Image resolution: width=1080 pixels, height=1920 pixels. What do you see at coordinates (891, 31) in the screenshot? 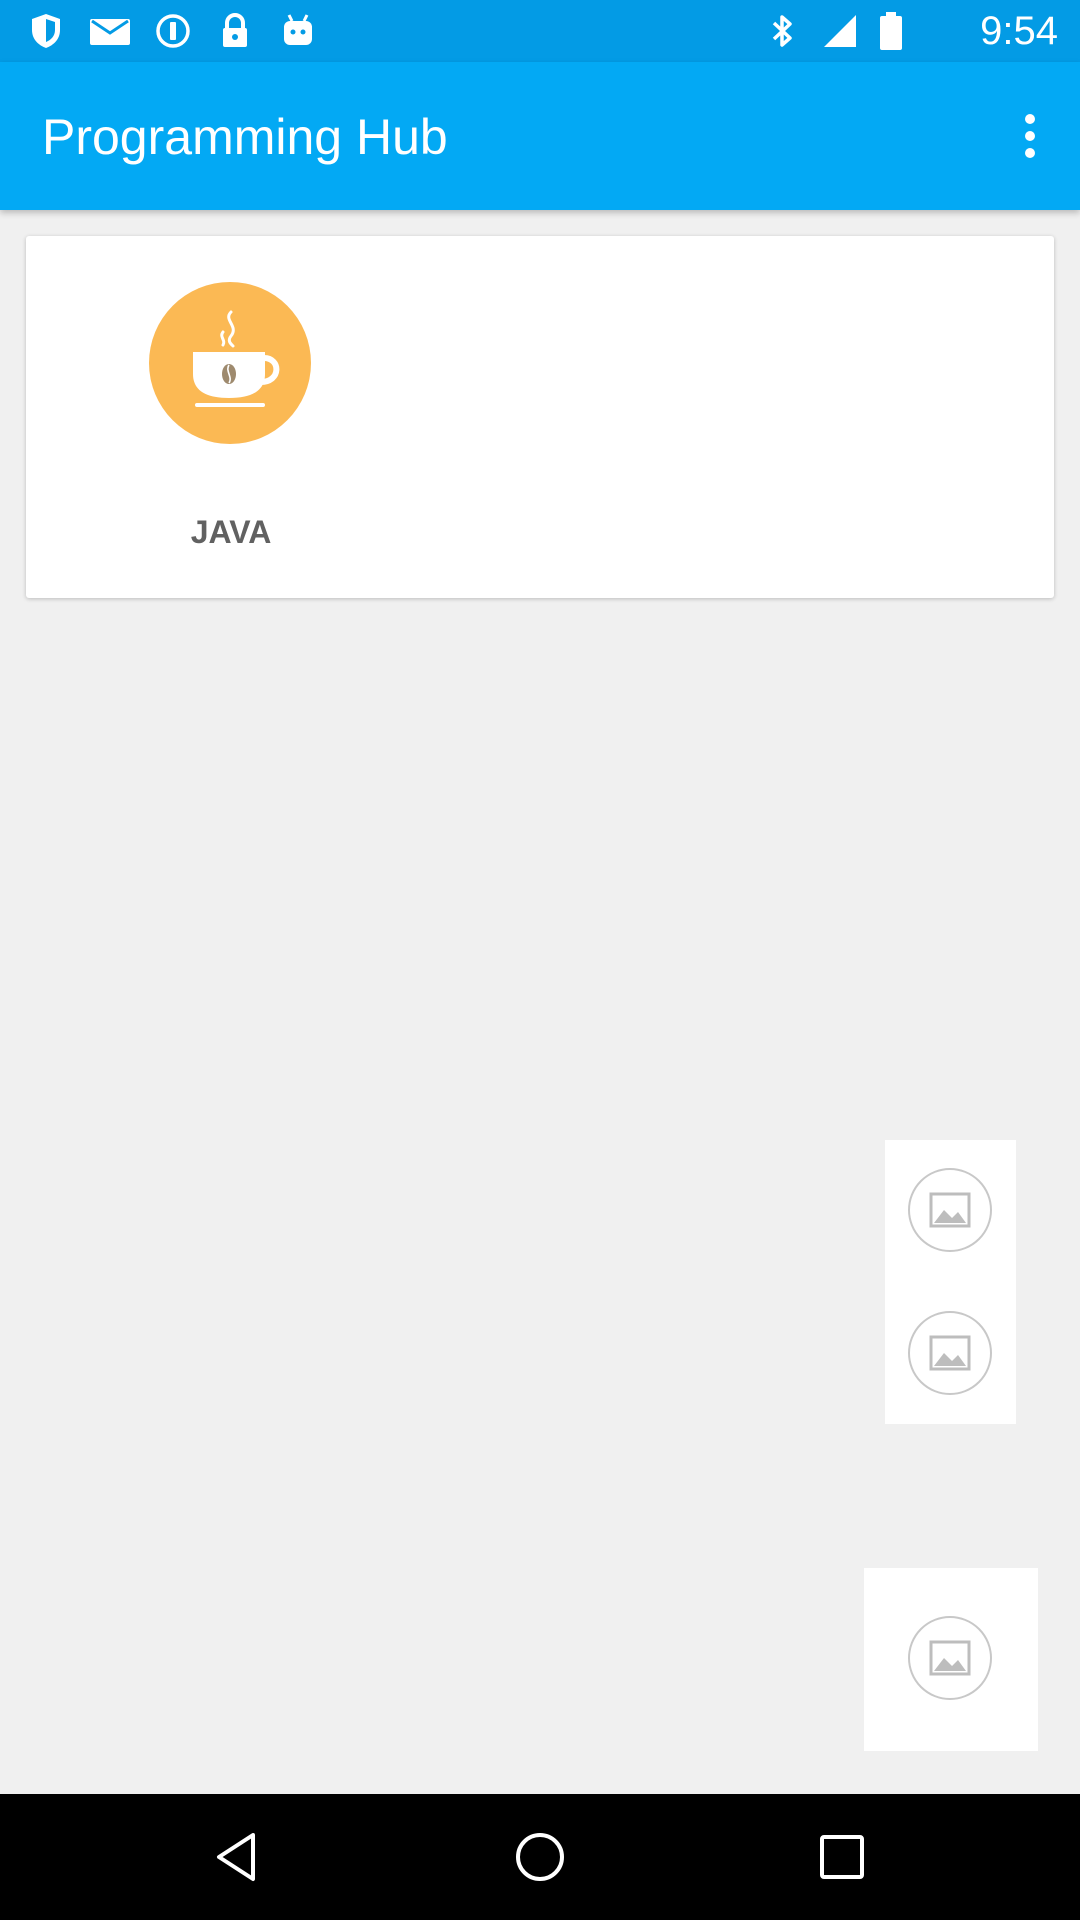
I see `battery-icon` at bounding box center [891, 31].